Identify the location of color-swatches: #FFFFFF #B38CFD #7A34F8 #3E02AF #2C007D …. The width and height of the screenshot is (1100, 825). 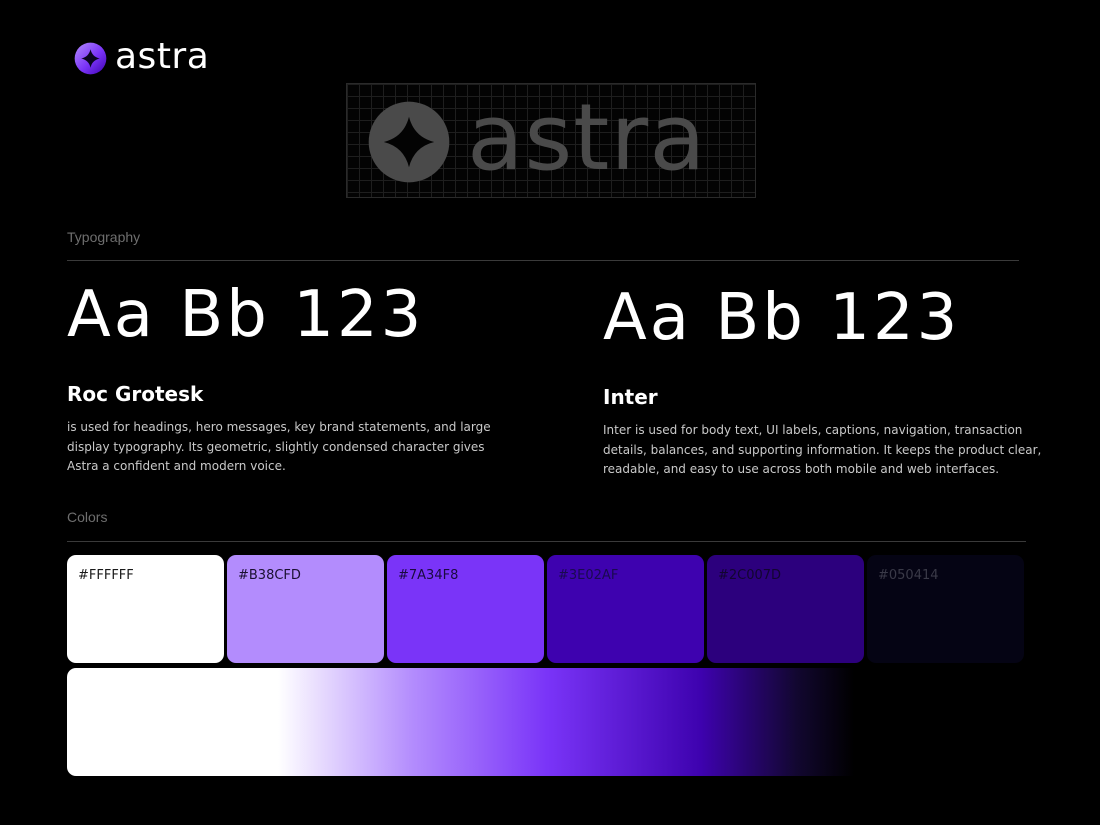
(545, 609).